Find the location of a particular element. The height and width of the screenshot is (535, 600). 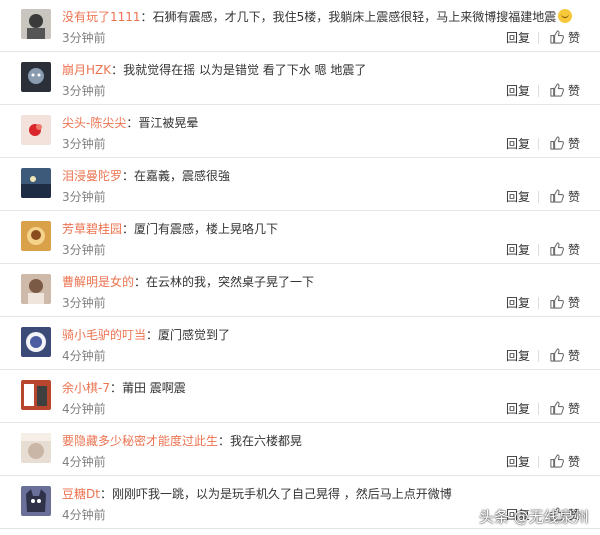

comment-text: 在嘉義，震感很強 is located at coordinates (182, 176).